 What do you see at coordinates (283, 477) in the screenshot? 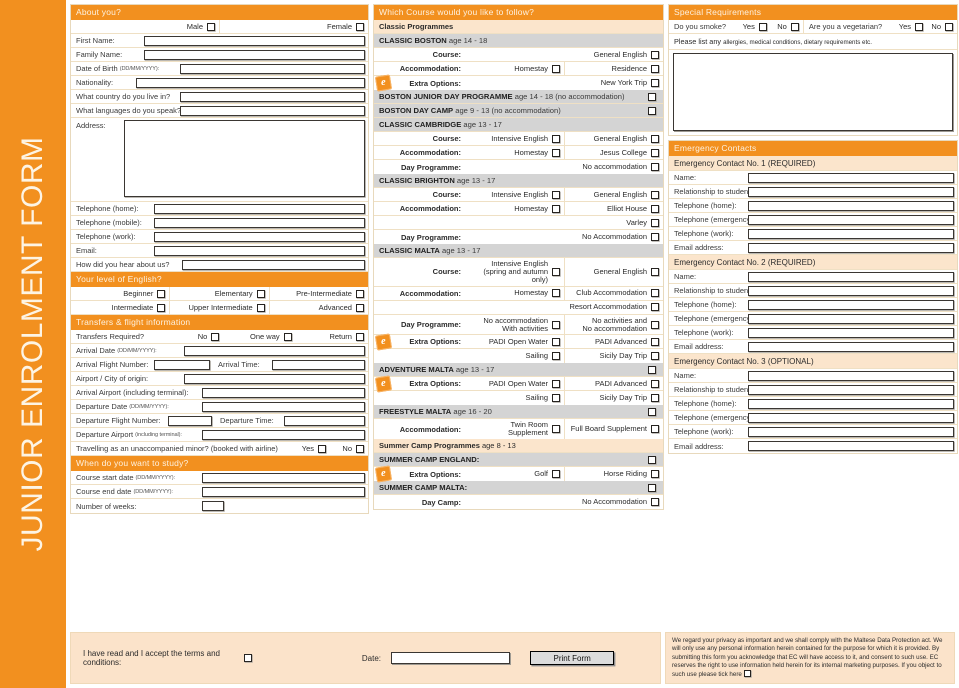
I see `course-start-input` at bounding box center [283, 477].